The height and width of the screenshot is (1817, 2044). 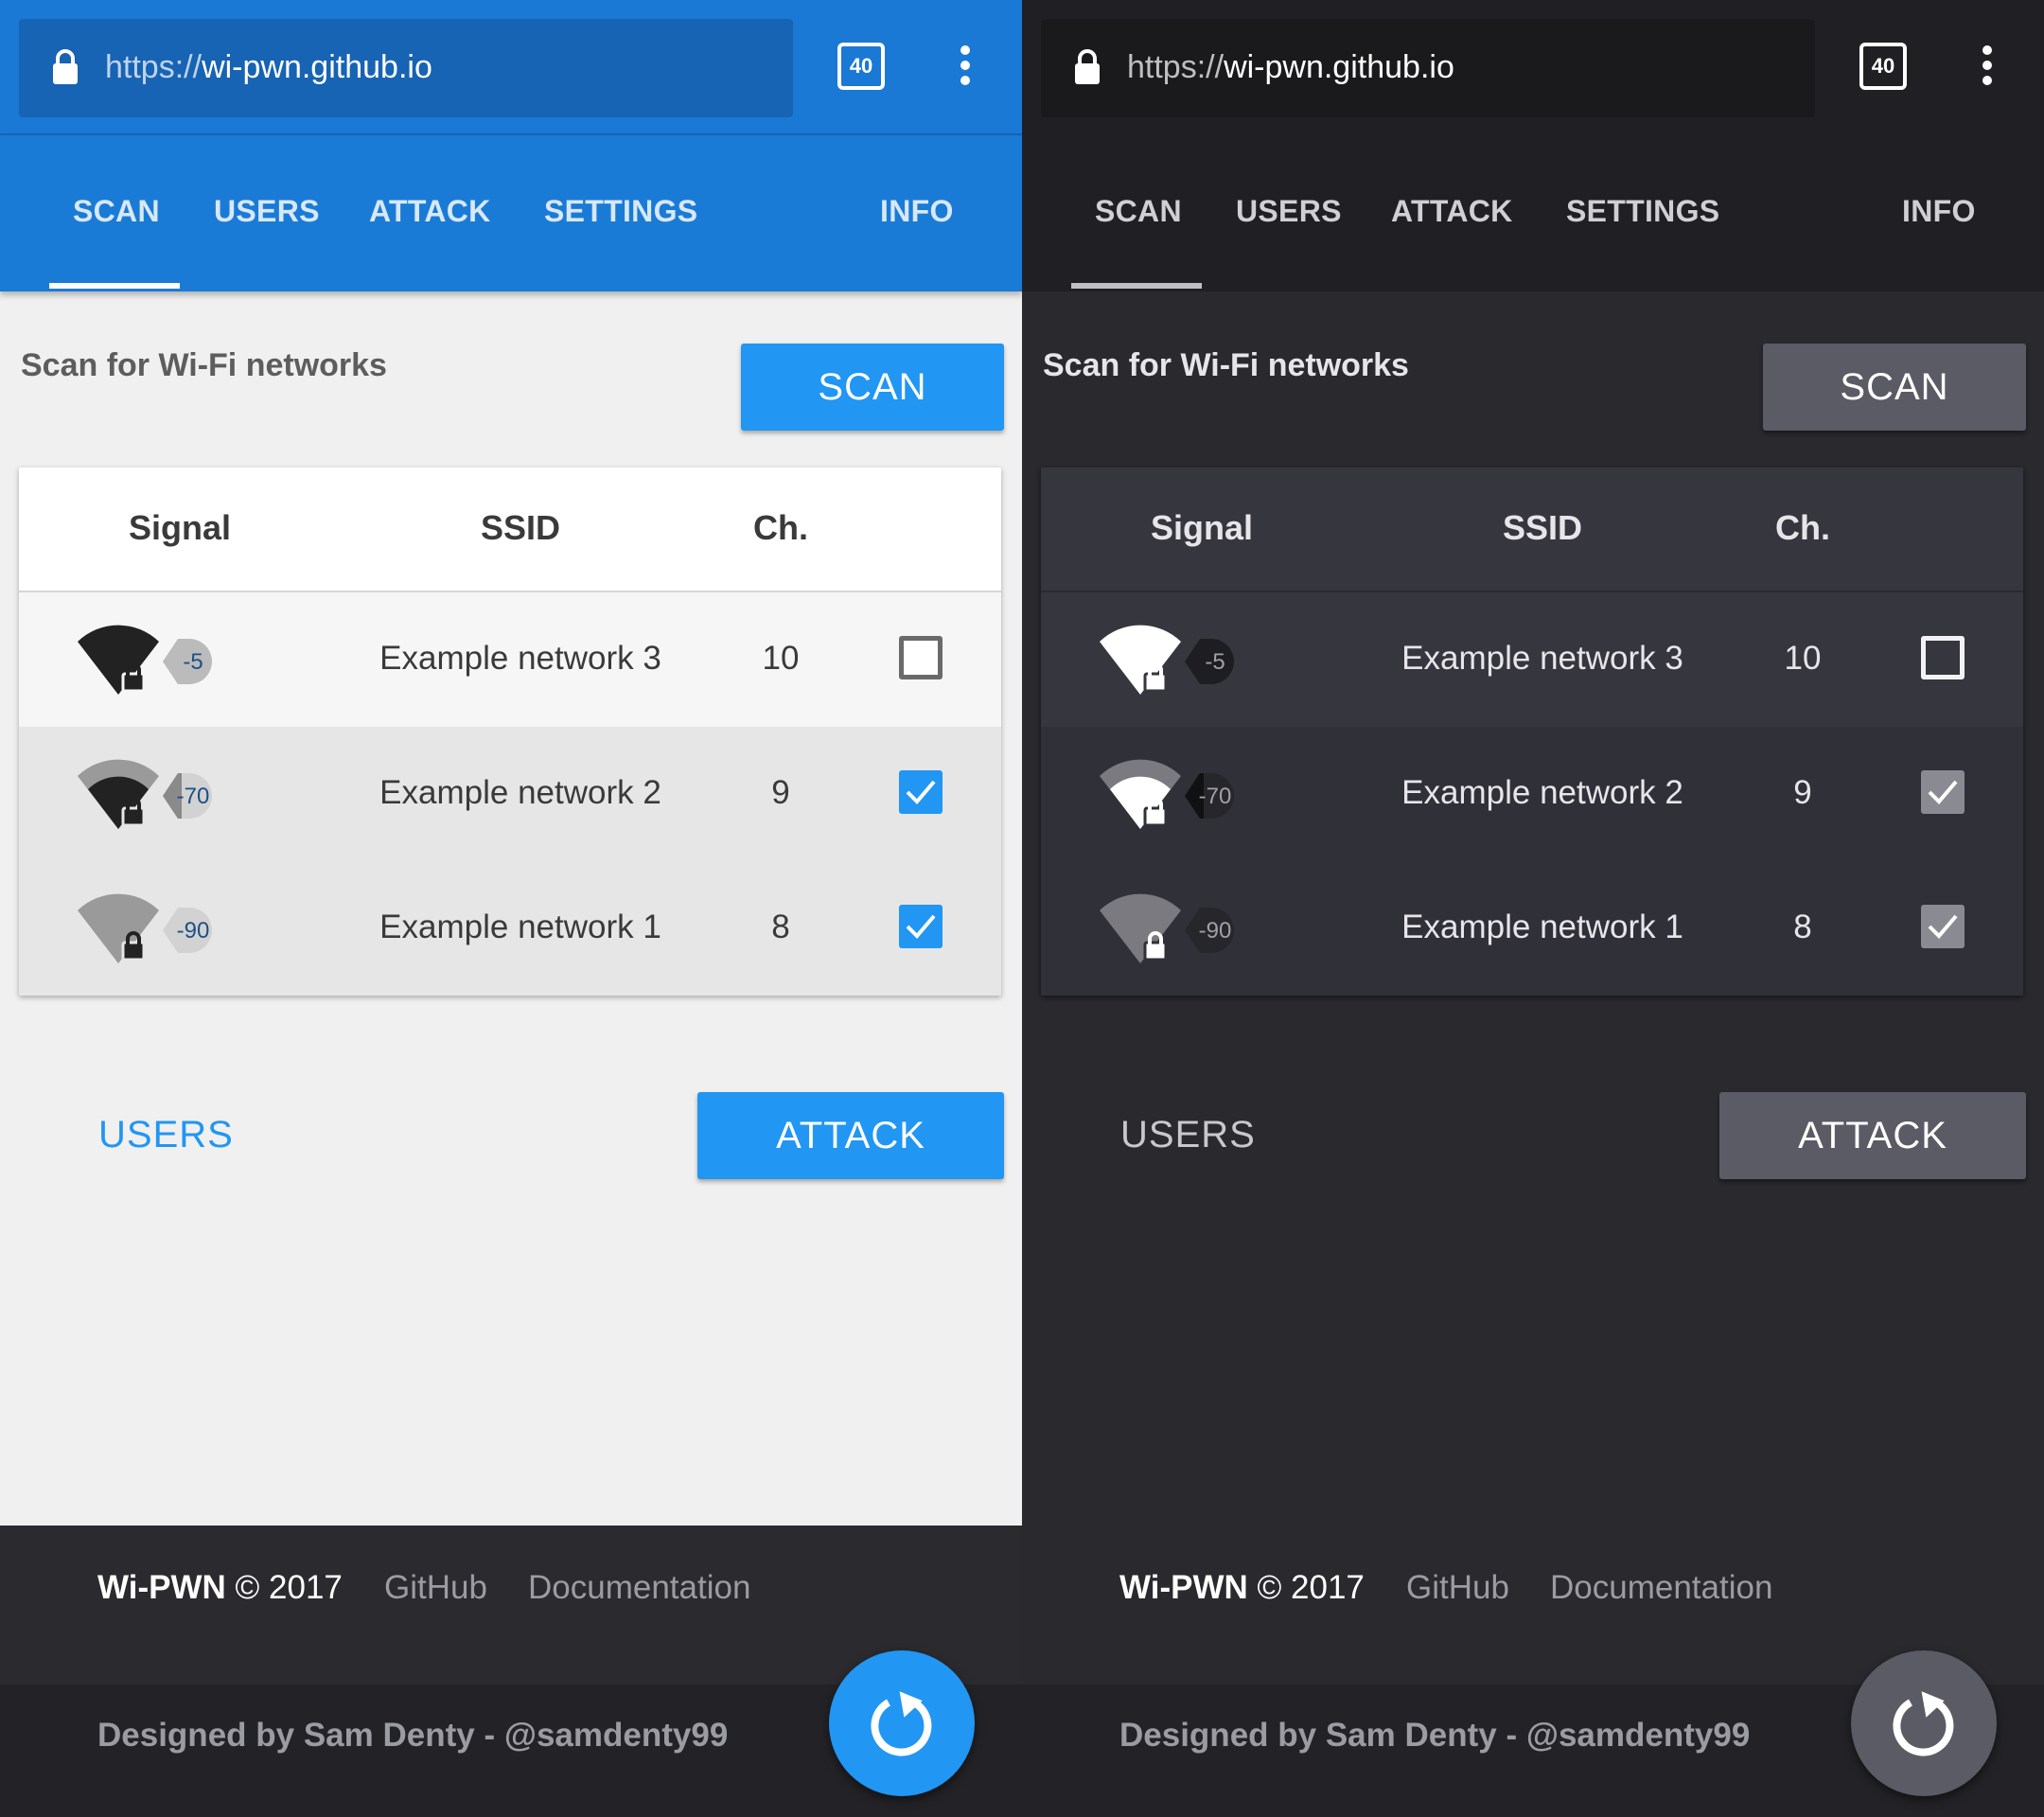 I want to click on tab-count: 40, so click(x=1883, y=66).